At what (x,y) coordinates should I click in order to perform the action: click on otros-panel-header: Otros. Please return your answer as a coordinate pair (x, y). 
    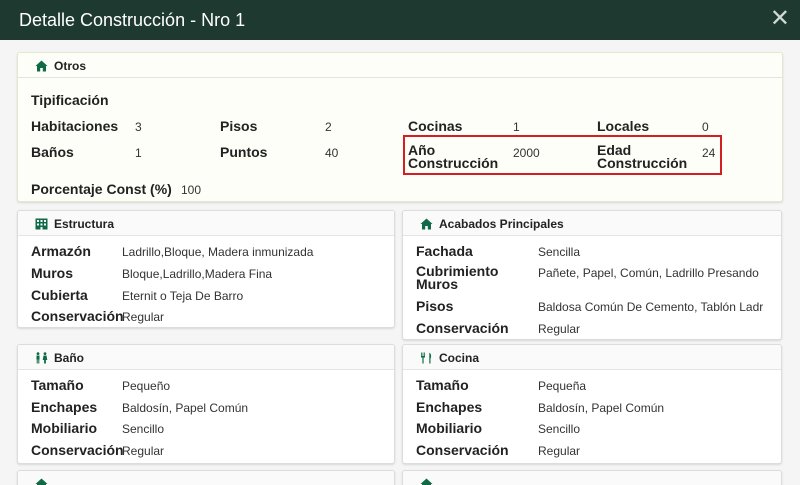
    Looking at the image, I should click on (400, 65).